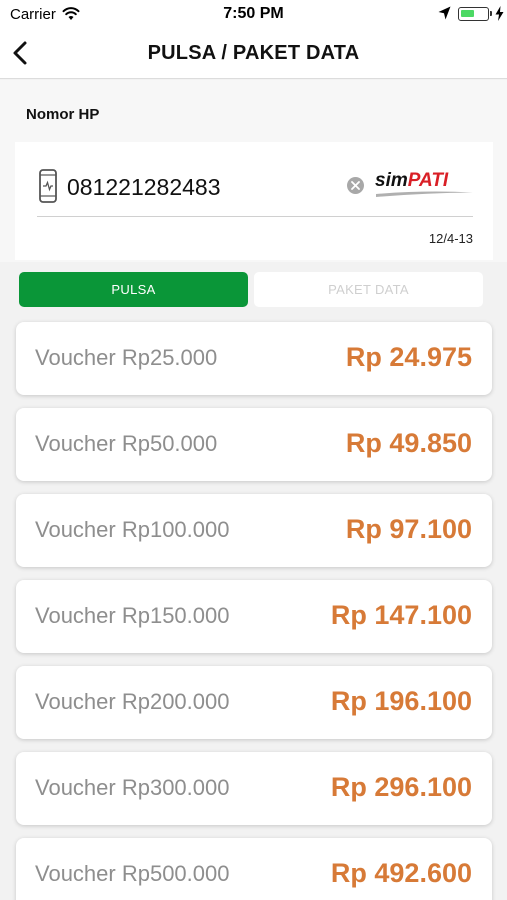 The width and height of the screenshot is (507, 900). I want to click on clock-time: 7:50 PM, so click(253, 13).